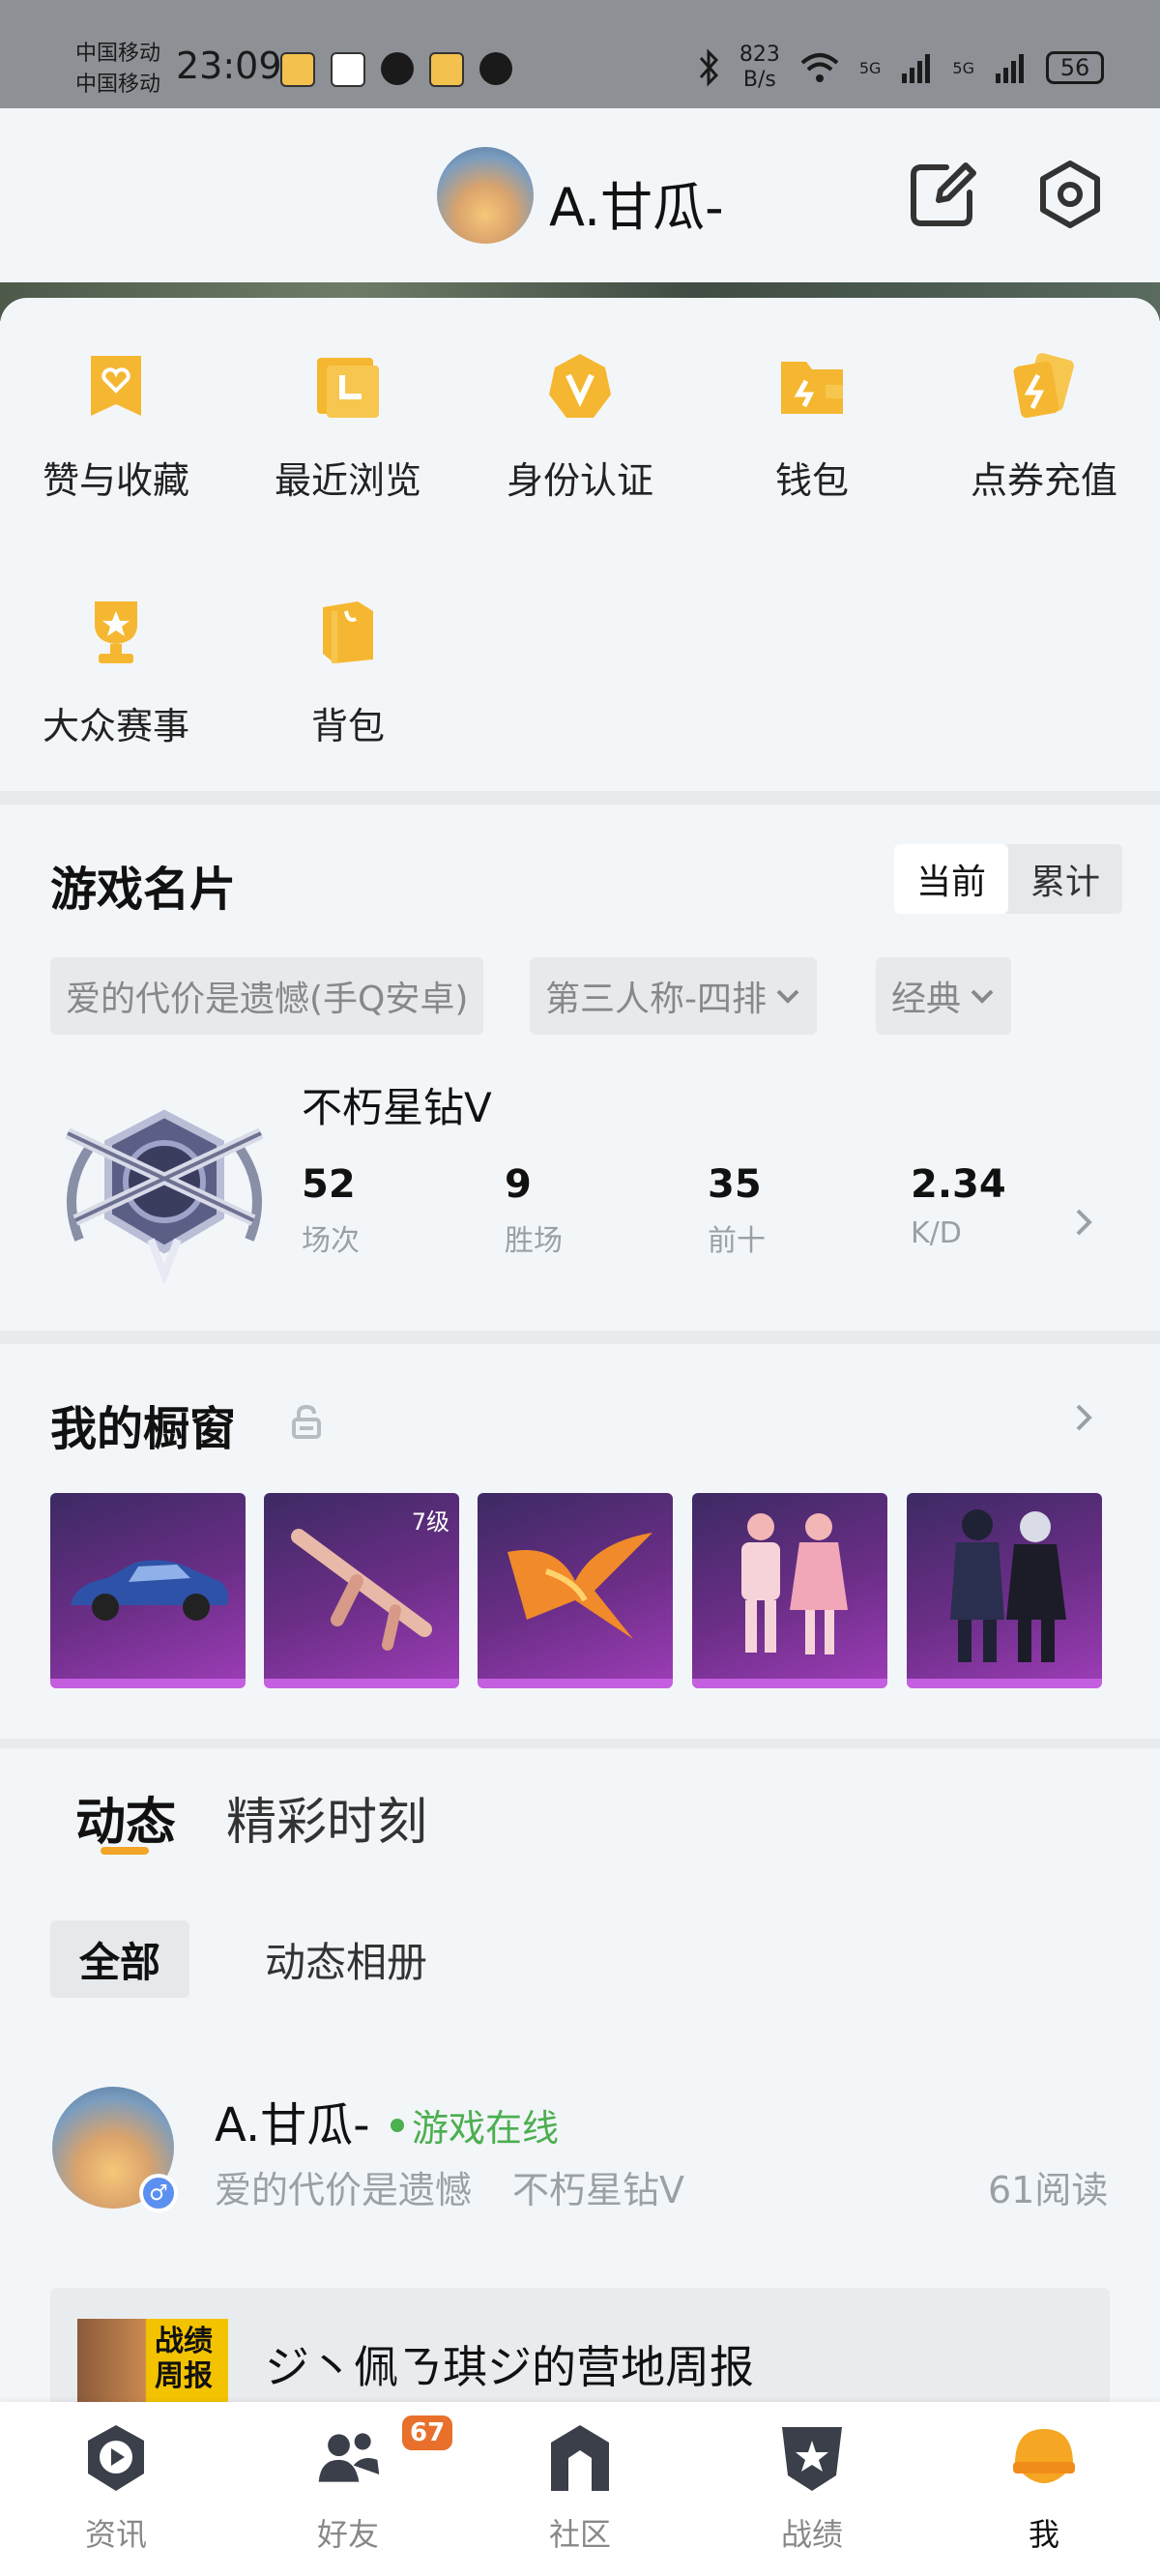 The height and width of the screenshot is (2576, 1160). I want to click on wifi-icon, so click(820, 67).